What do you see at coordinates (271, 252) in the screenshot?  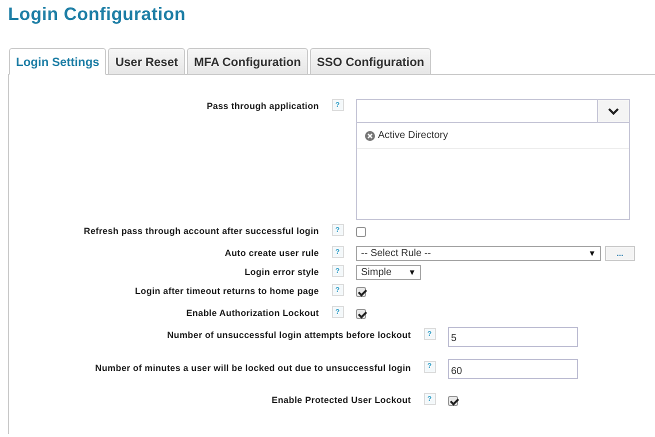 I see `field-label: Auto create user rule` at bounding box center [271, 252].